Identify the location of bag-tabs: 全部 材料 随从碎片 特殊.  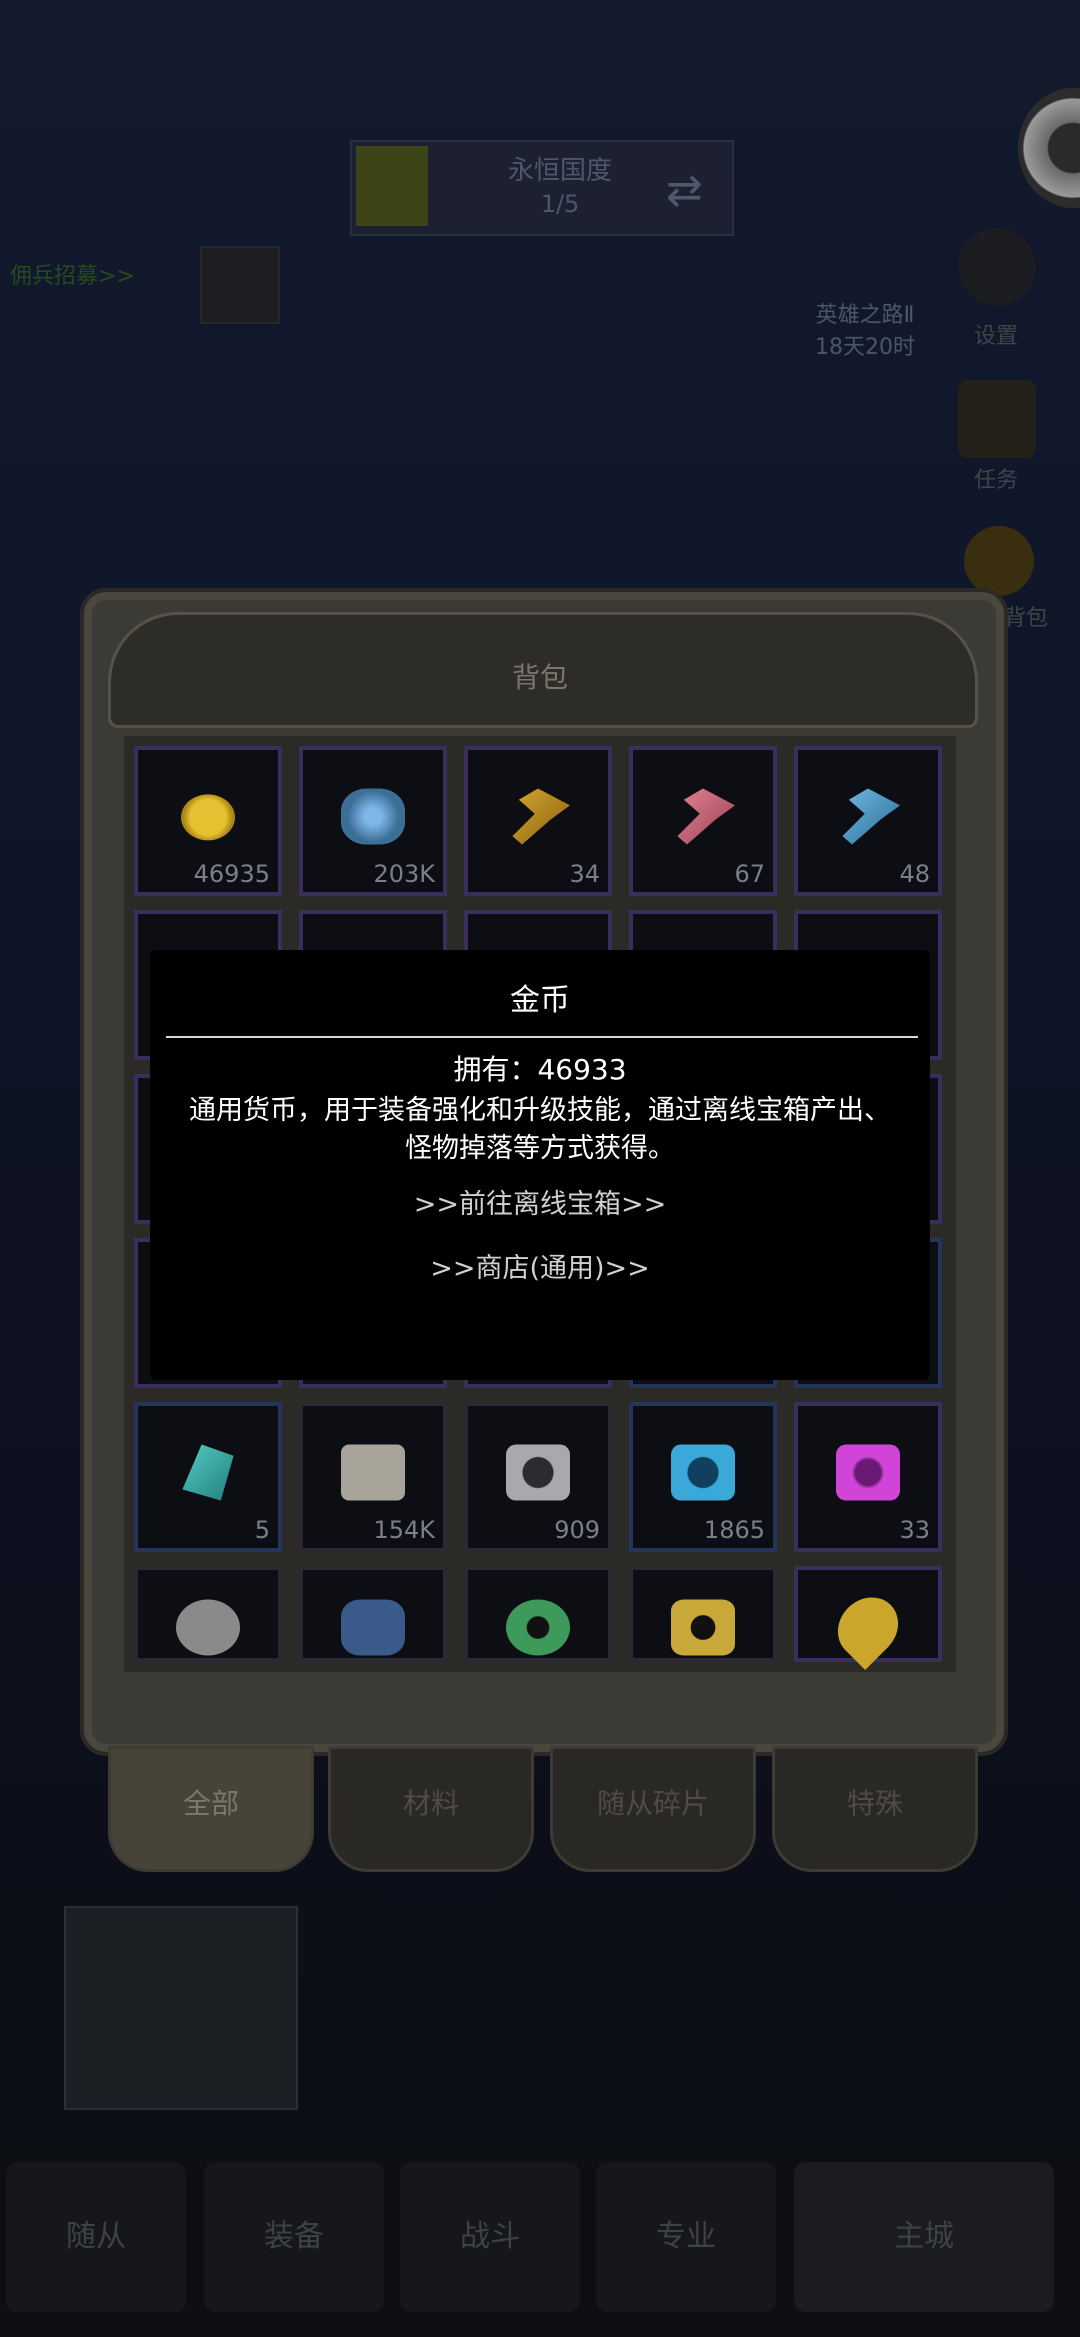
(540, 1813).